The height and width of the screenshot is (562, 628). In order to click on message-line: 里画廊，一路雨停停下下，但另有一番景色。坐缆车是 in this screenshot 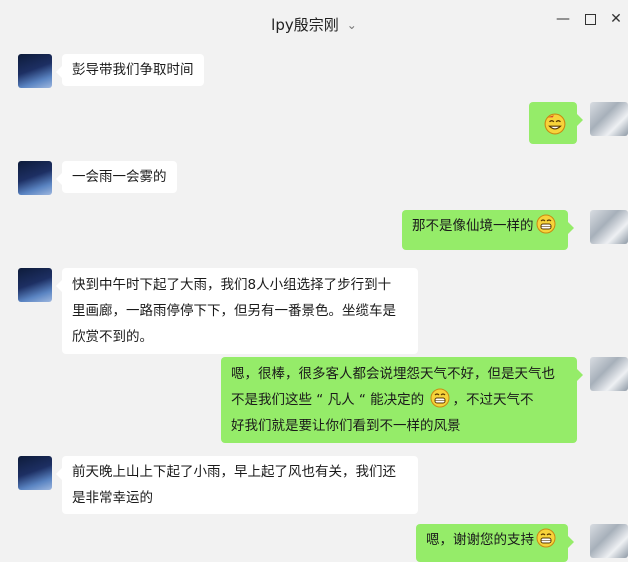, I will do `click(234, 311)`.